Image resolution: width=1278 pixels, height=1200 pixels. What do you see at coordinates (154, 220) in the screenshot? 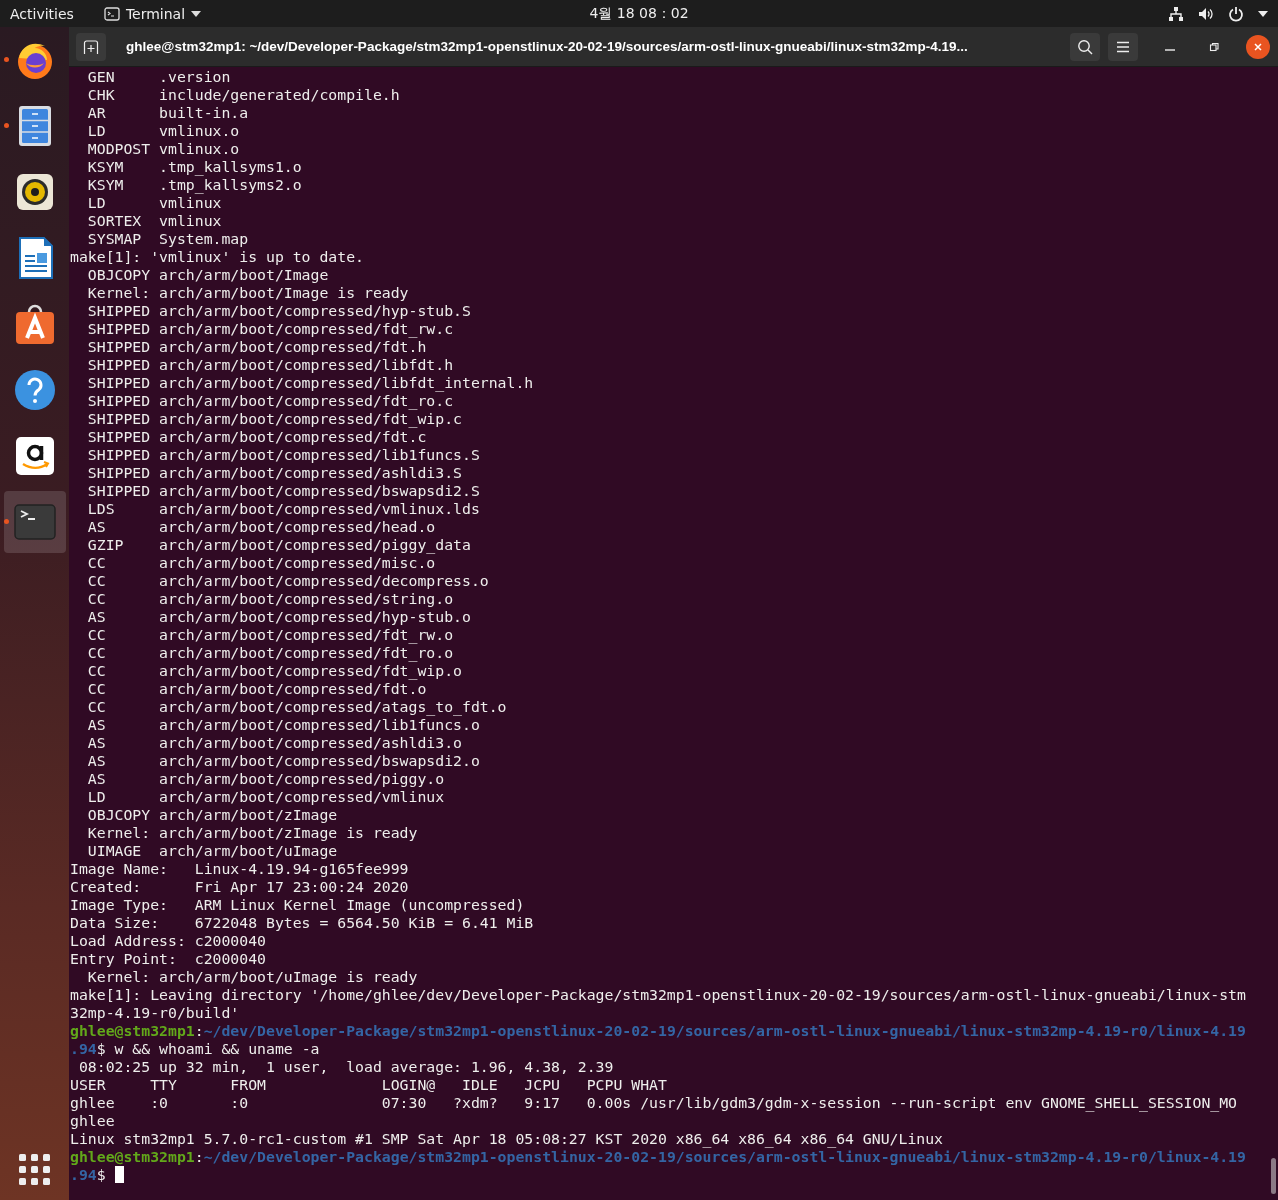
I see `terminal-line: SORTEX vmlinux` at bounding box center [154, 220].